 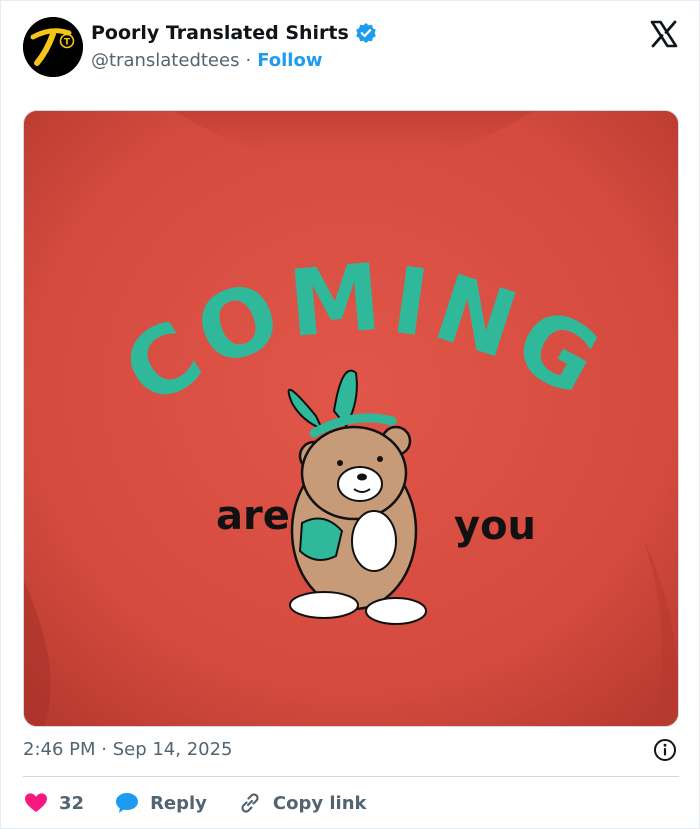 I want to click on shirt-text-are: are, so click(x=253, y=516).